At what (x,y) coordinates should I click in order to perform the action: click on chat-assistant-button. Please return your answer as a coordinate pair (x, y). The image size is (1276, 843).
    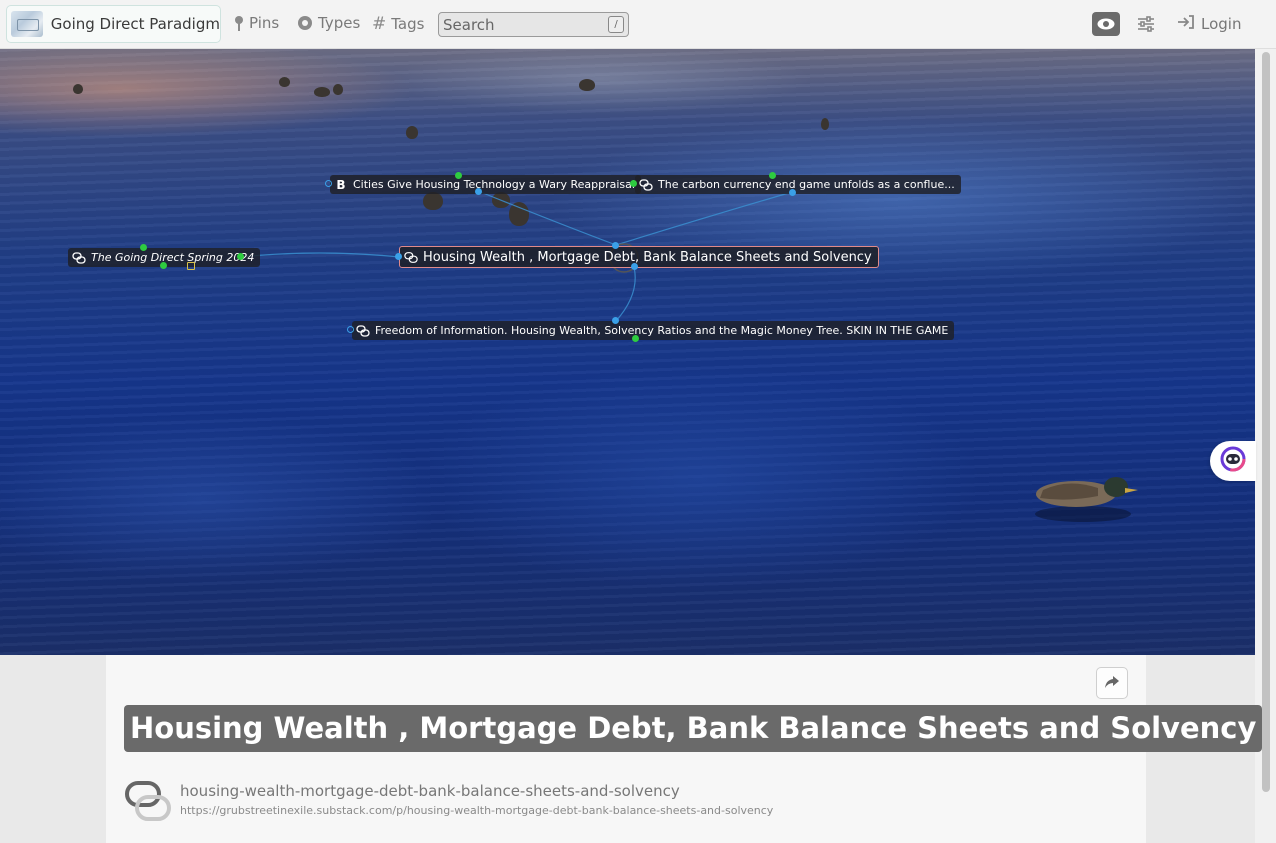
    Looking at the image, I should click on (1233, 461).